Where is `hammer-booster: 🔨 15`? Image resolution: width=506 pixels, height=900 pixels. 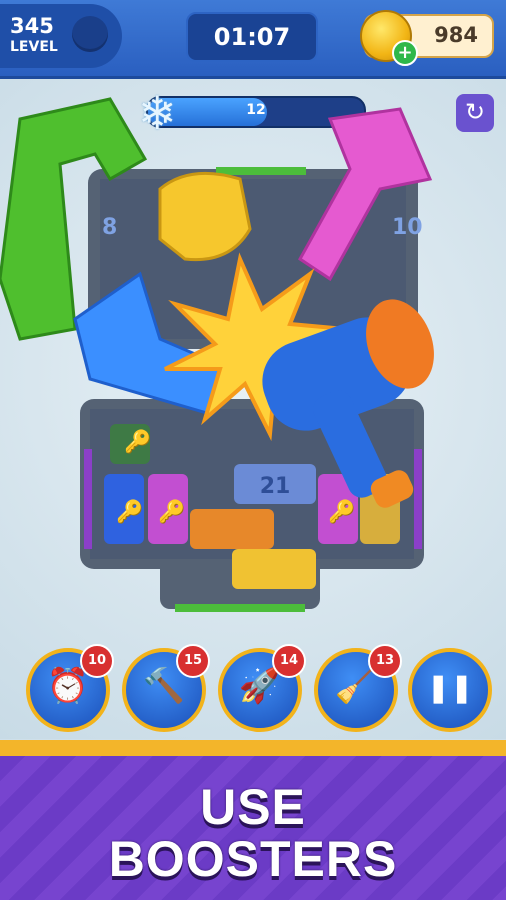 hammer-booster: 🔨 15 is located at coordinates (166, 688).